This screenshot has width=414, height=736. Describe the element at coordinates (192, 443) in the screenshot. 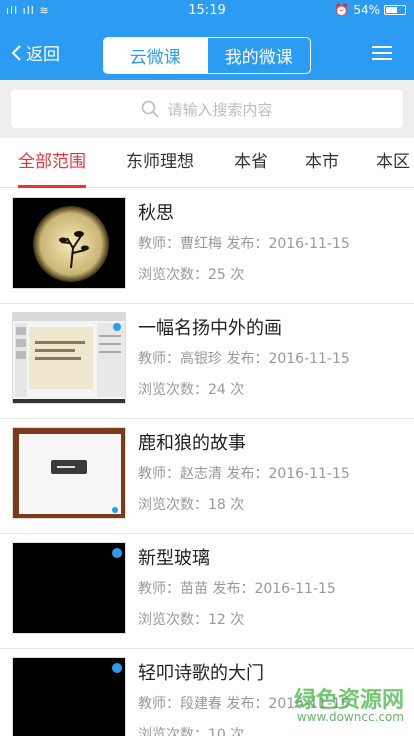

I see `course-title: 鹿和狼的故事` at that location.